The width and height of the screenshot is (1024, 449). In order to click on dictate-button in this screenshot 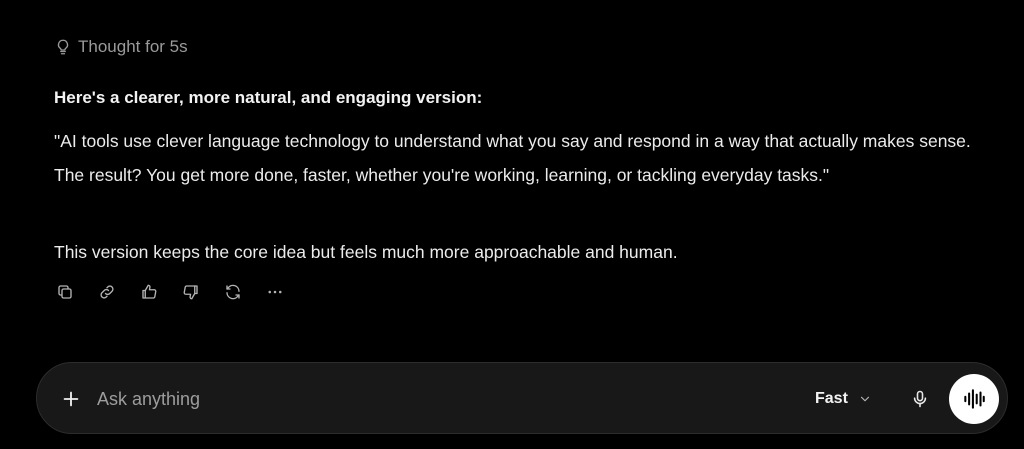, I will do `click(920, 399)`.